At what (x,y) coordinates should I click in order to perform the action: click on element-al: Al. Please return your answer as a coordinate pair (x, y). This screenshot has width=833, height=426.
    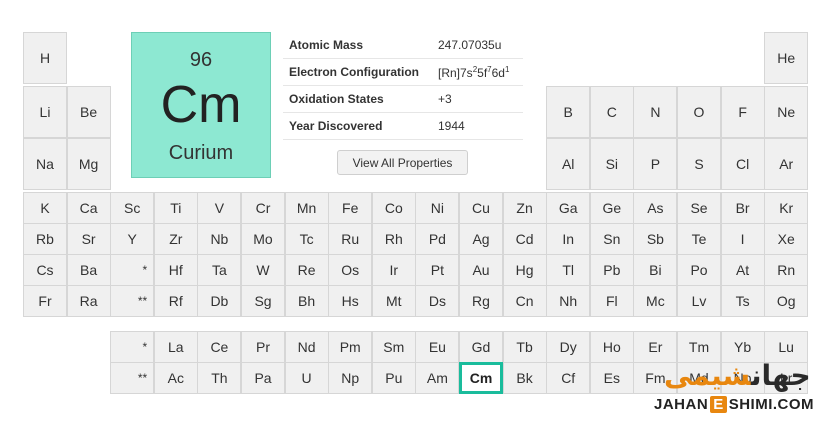
    Looking at the image, I should click on (568, 164).